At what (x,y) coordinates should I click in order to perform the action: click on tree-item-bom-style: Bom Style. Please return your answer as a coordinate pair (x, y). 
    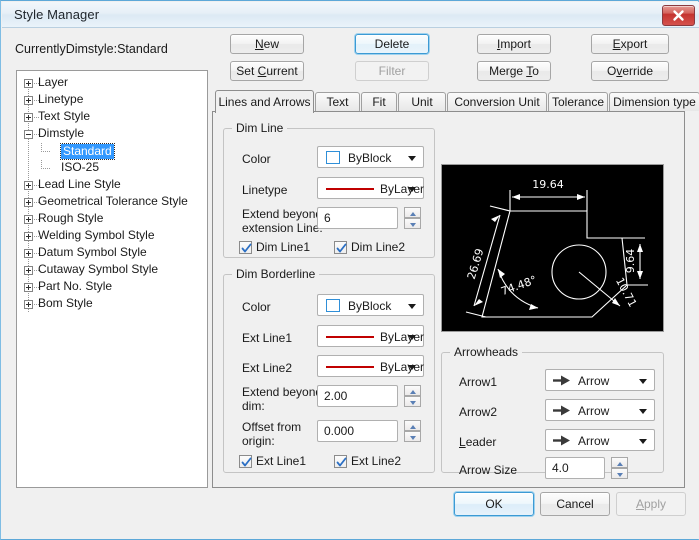
    Looking at the image, I should click on (112, 304).